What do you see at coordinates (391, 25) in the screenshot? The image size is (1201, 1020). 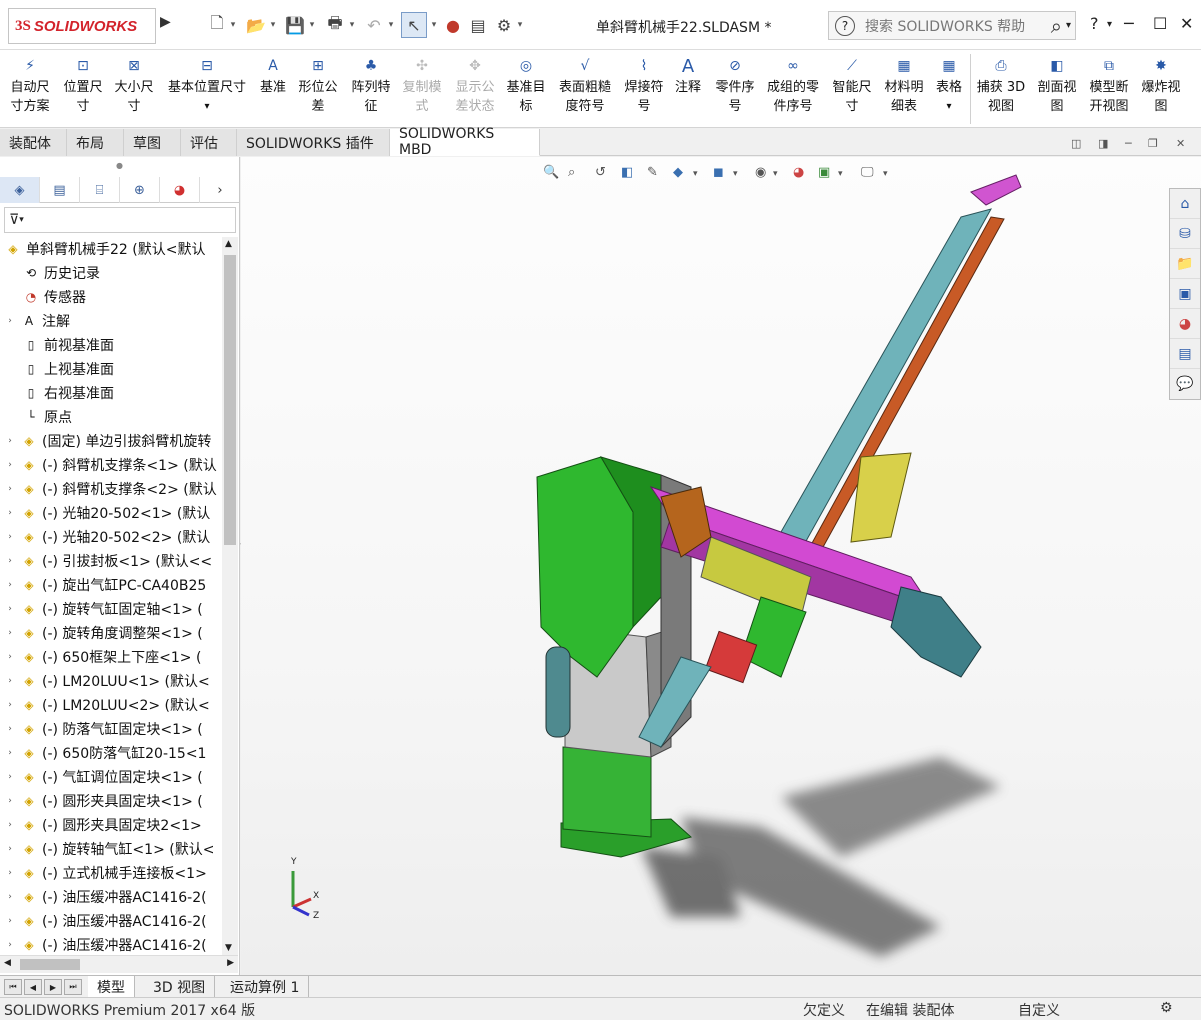 I see `undo-dropdown-icon: ▾` at bounding box center [391, 25].